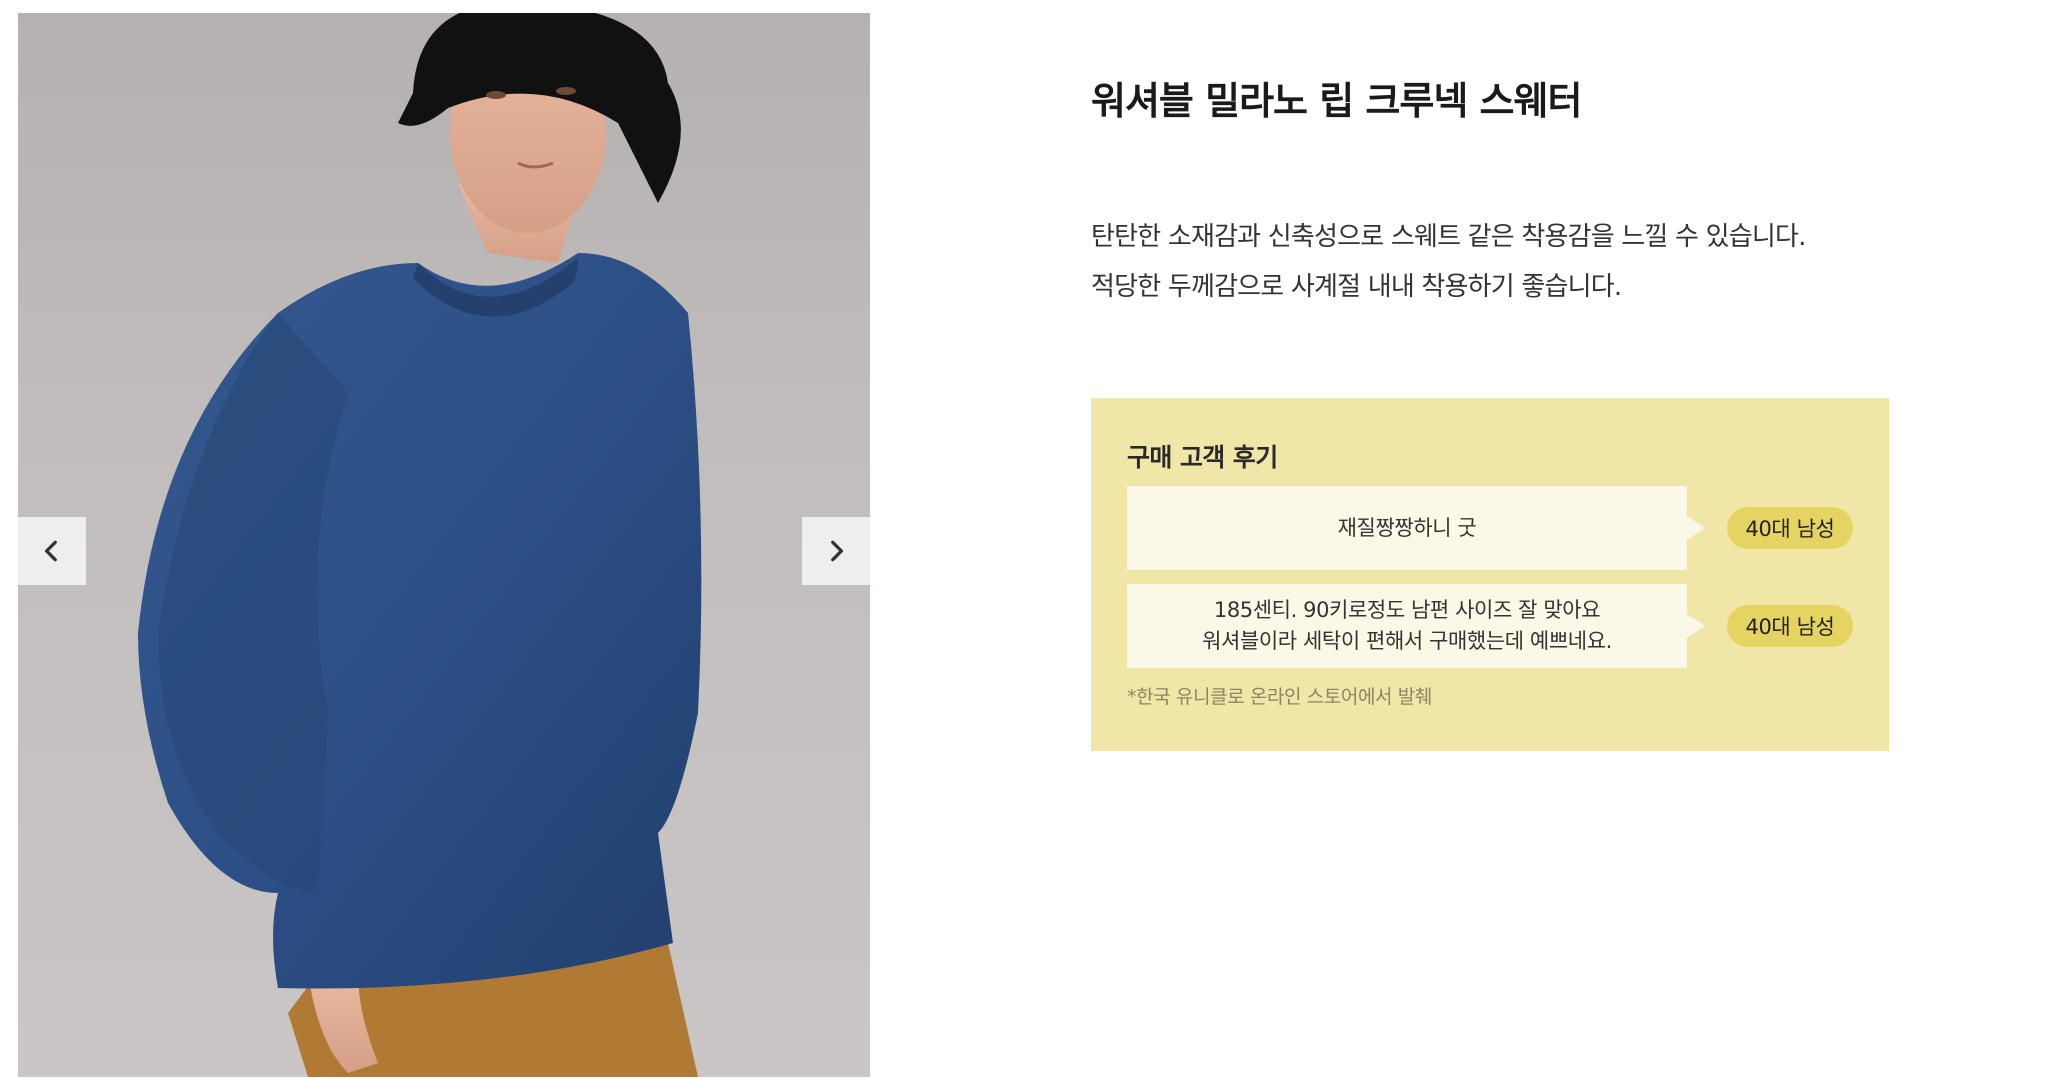 This screenshot has width=2072, height=1078. Describe the element at coordinates (1336, 101) in the screenshot. I see `product-title: 워셔블 밀라노 립 크루넥 스웨터` at that location.